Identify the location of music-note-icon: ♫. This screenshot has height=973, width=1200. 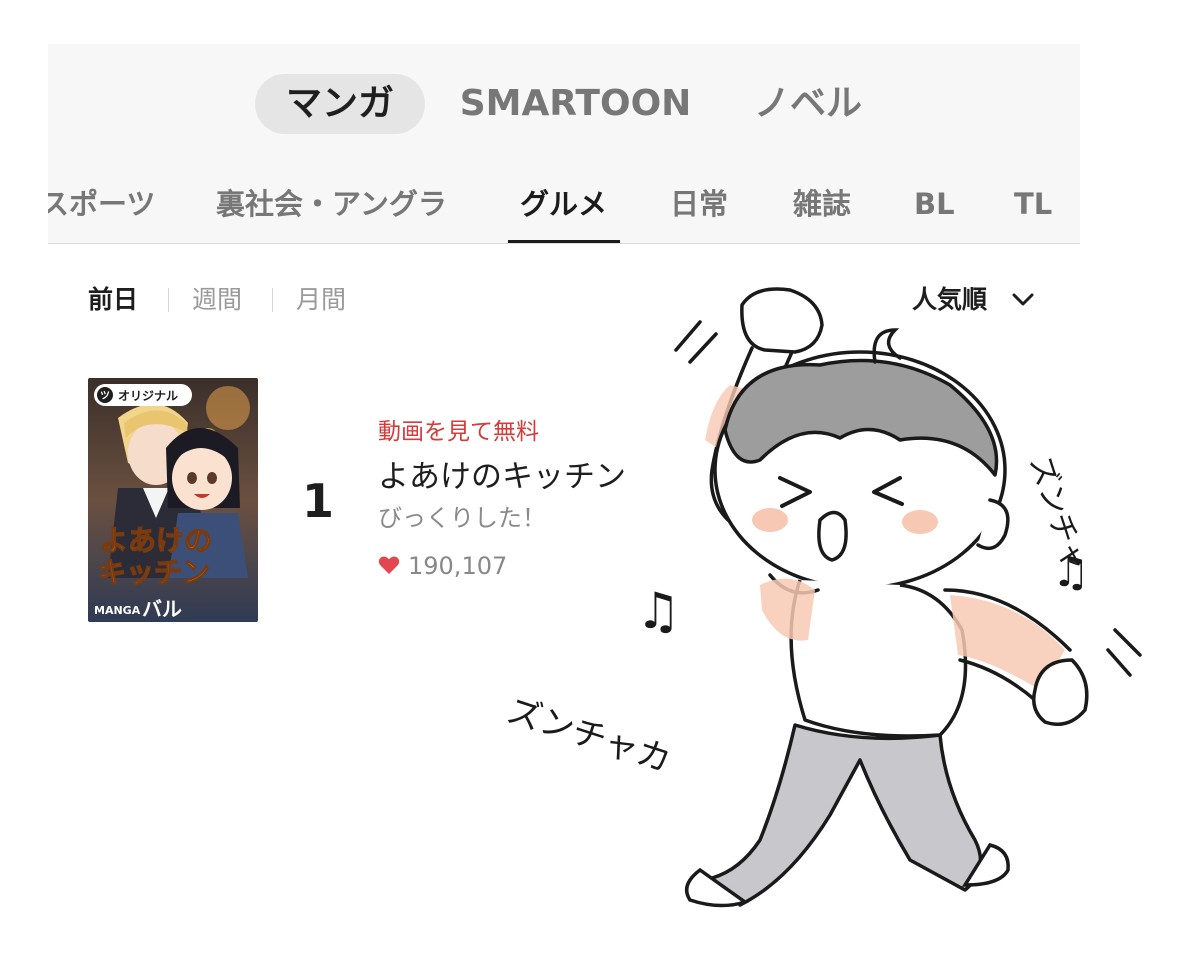
(658, 611).